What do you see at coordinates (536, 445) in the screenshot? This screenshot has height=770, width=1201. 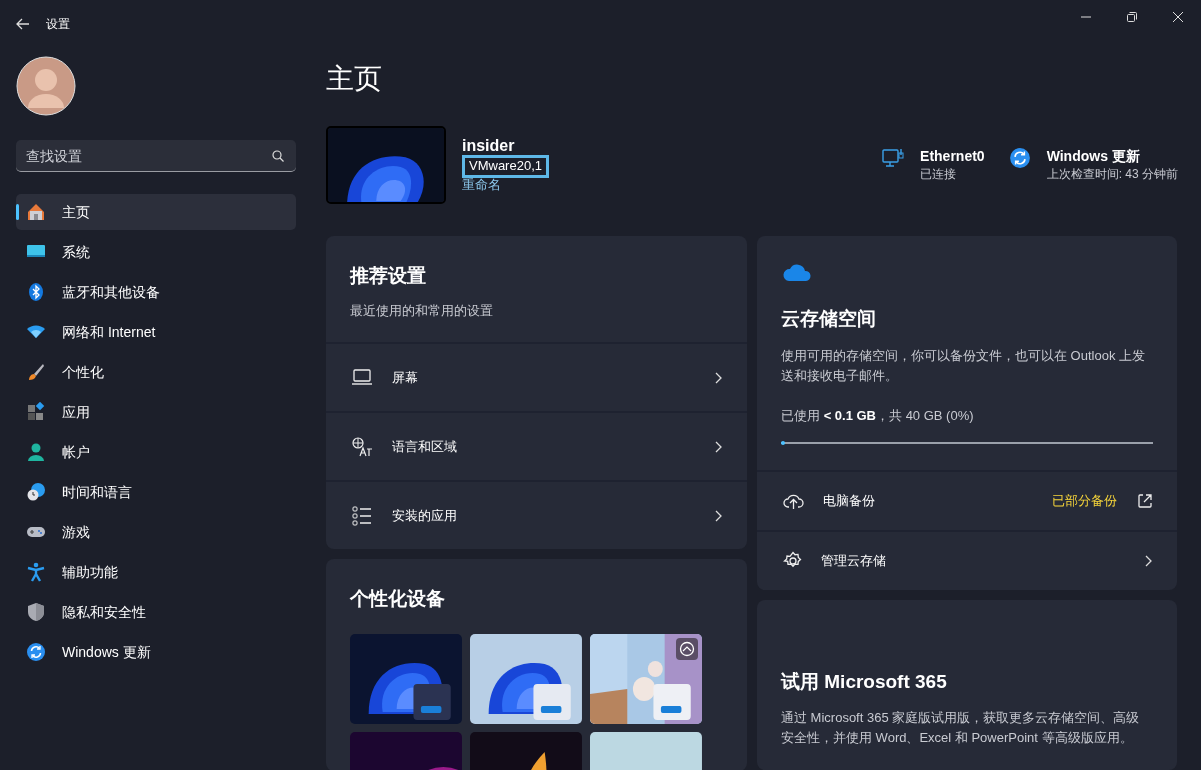 I see `settings-row: 语言和区域` at bounding box center [536, 445].